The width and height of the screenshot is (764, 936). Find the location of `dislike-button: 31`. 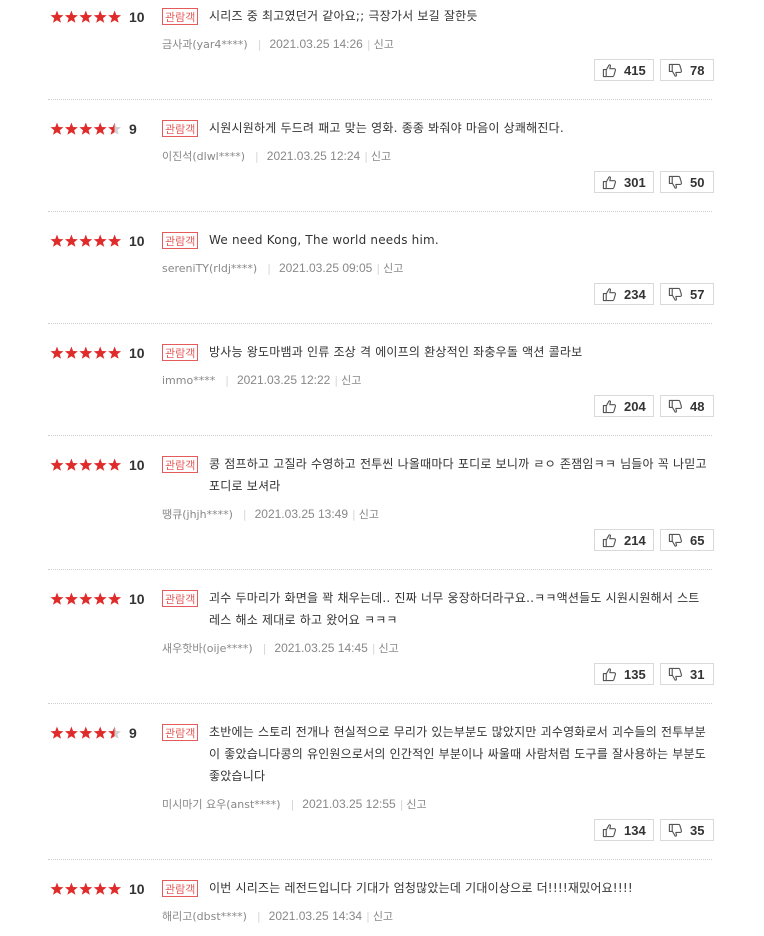

dislike-button: 31 is located at coordinates (687, 674).